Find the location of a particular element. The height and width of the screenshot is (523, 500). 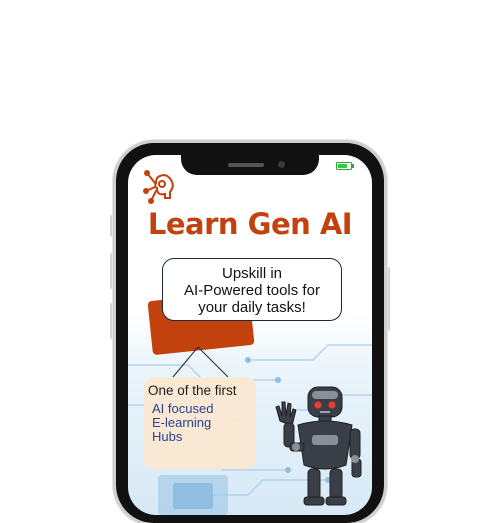

volume-up-button is located at coordinates (112, 271).